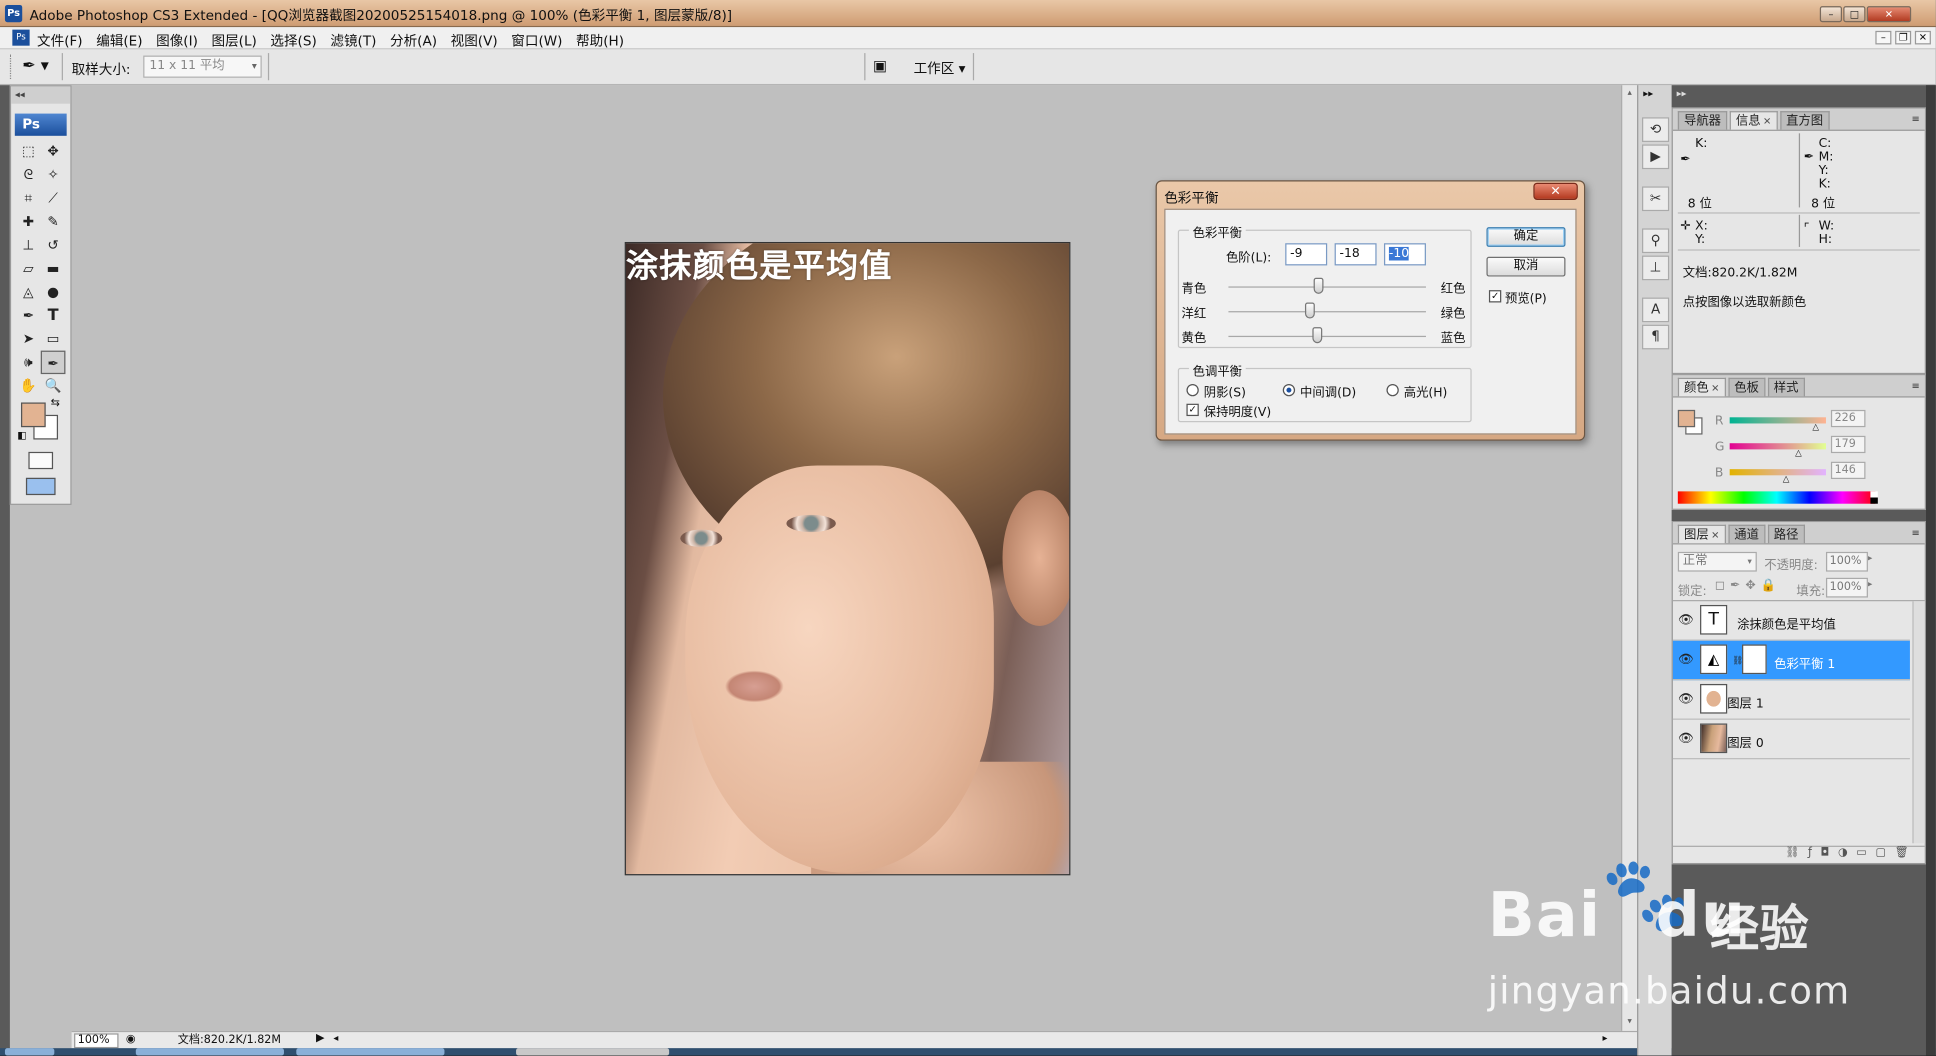  What do you see at coordinates (177, 41) in the screenshot?
I see `menu-image: 图像(I)` at bounding box center [177, 41].